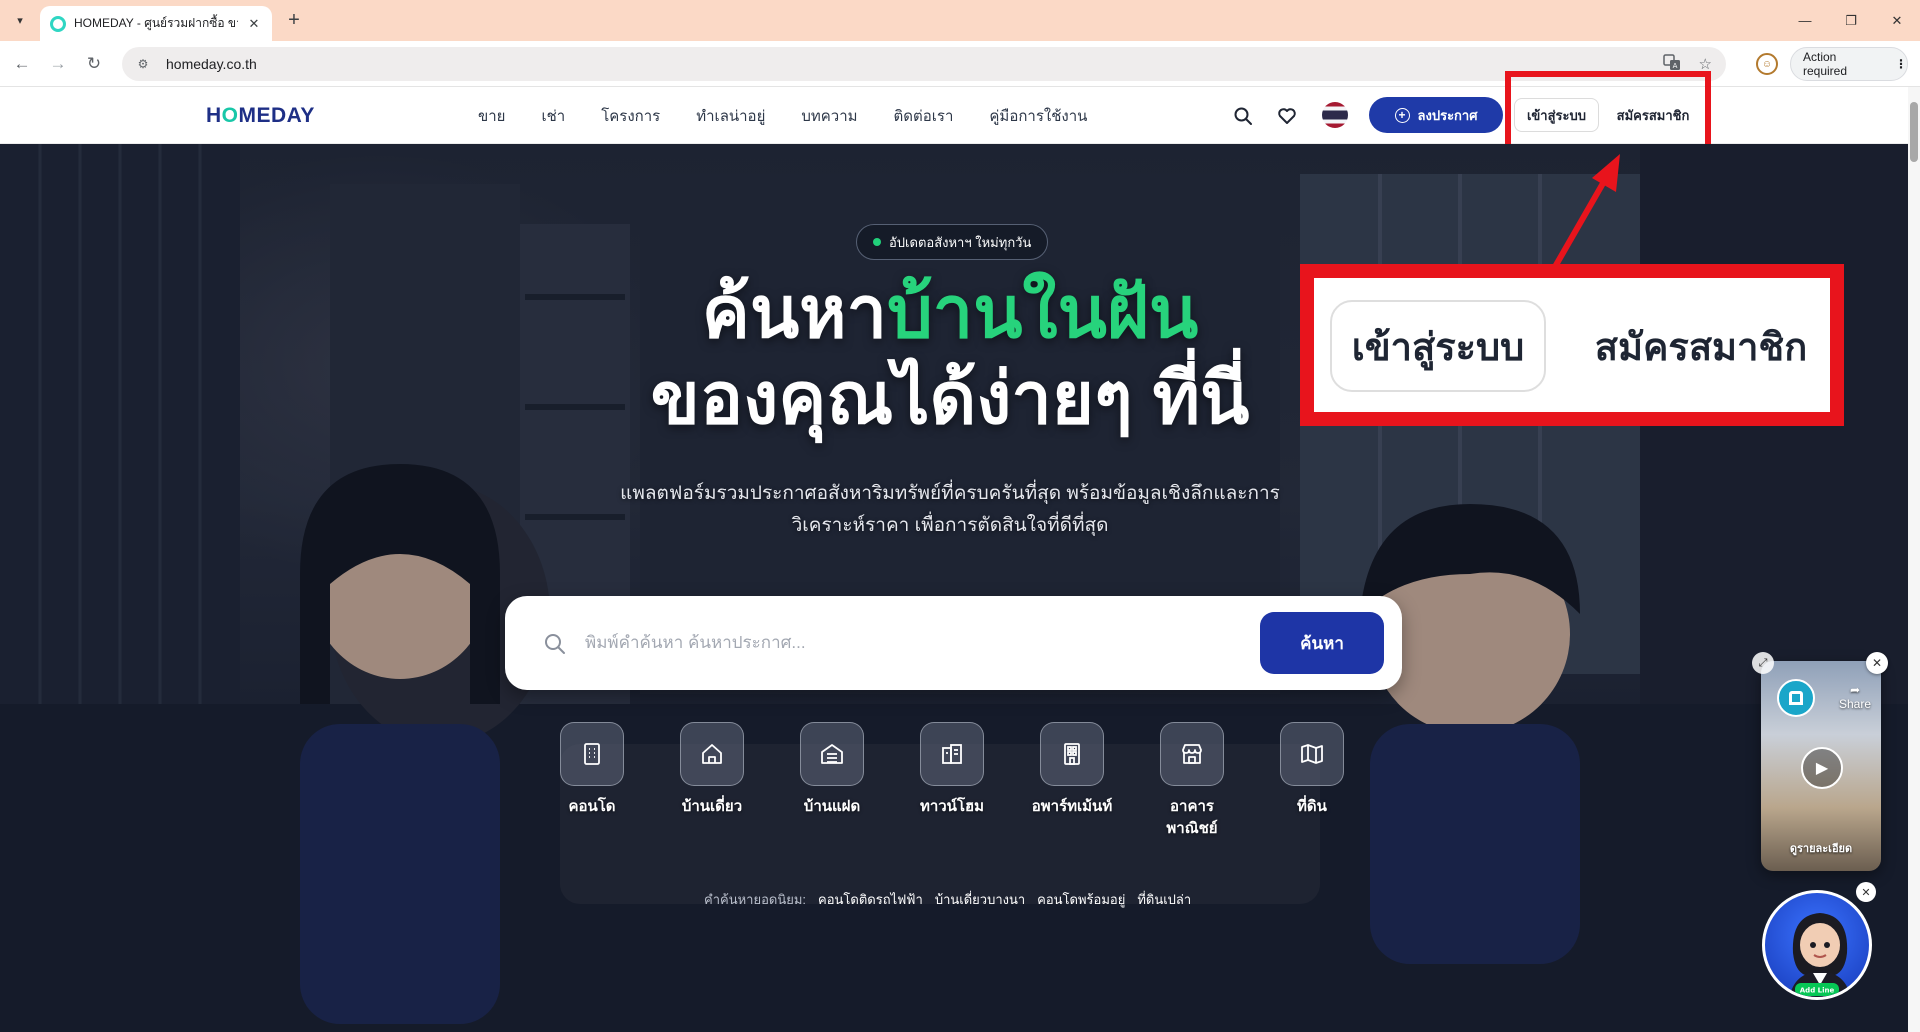 This screenshot has width=1920, height=1032. Describe the element at coordinates (254, 24) in the screenshot. I see `tab-close-icon: ✕` at that location.